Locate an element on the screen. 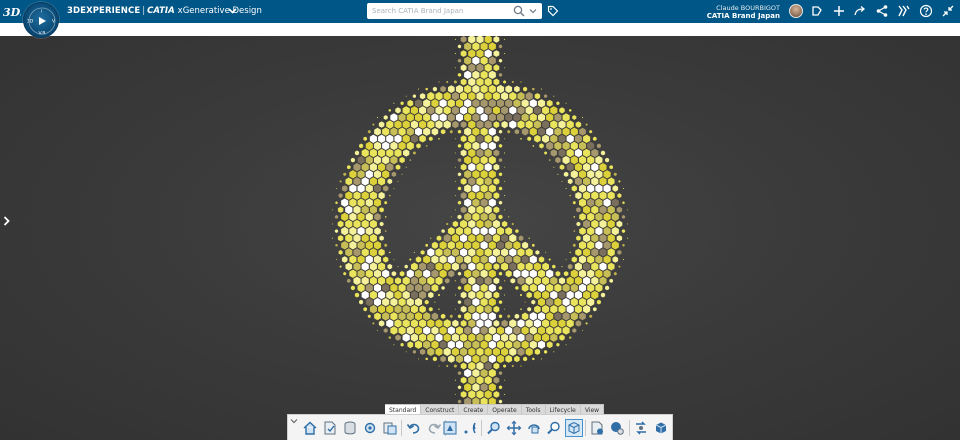 This screenshot has width=960, height=440. apps-icon is located at coordinates (904, 11).